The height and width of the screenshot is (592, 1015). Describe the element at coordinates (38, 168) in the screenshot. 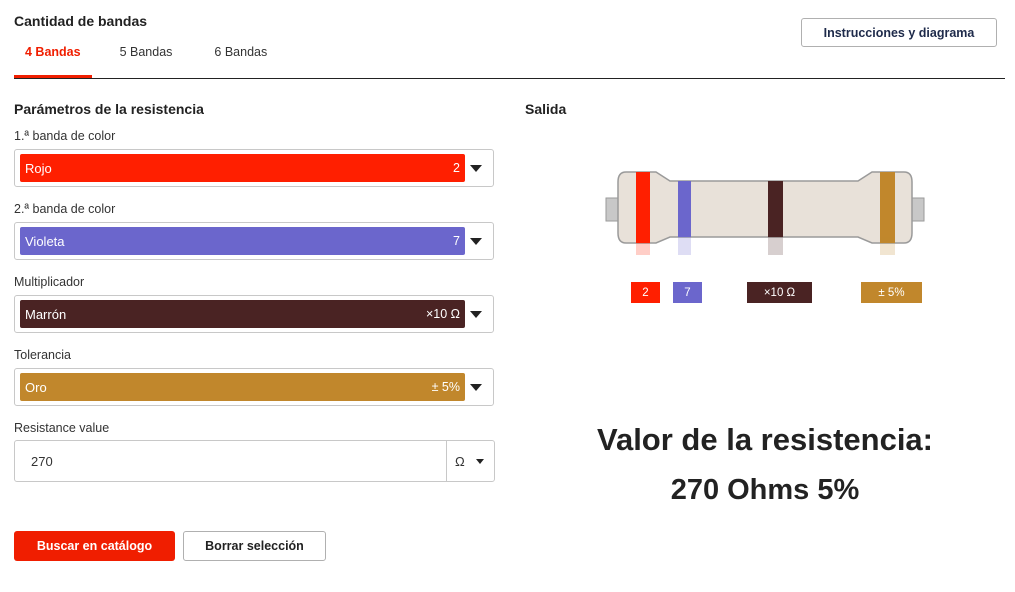

I see `band1-color-name: Rojo` at that location.